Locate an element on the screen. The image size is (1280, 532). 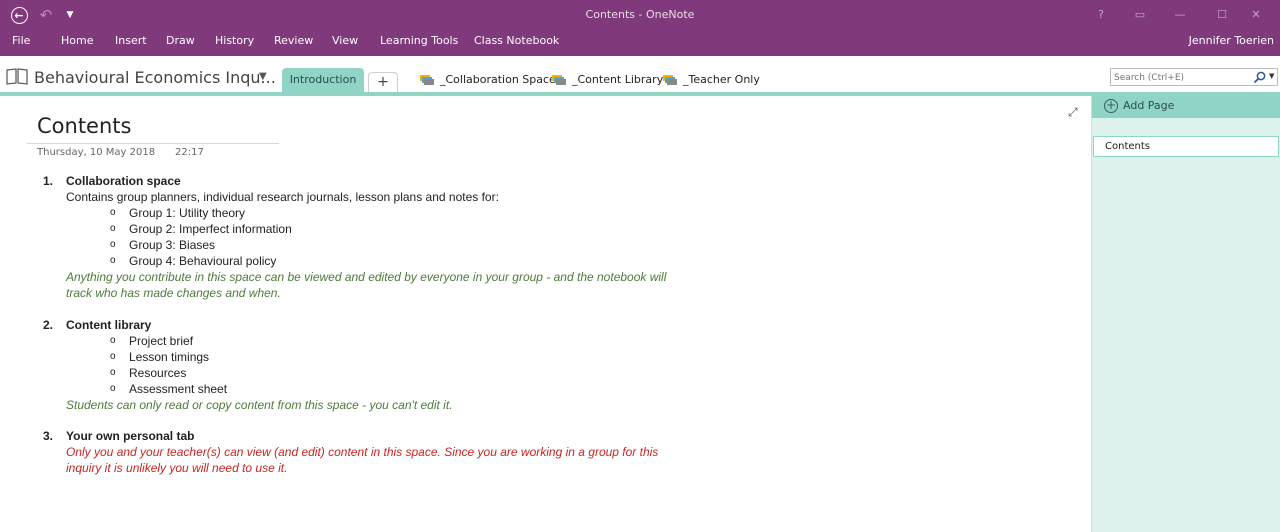
tab-history: History is located at coordinates (234, 40).